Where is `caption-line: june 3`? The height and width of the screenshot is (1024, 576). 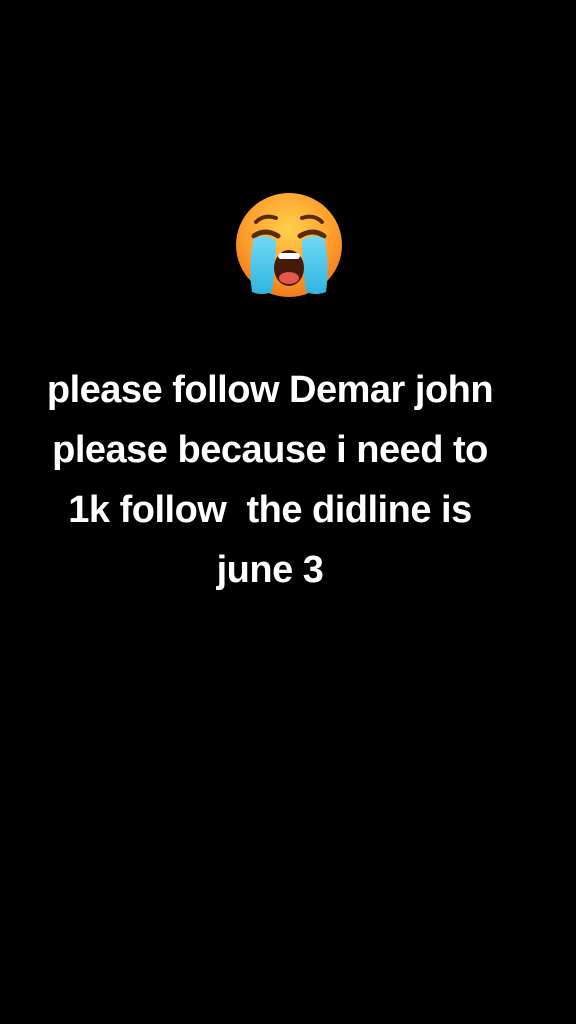
caption-line: june 3 is located at coordinates (270, 570).